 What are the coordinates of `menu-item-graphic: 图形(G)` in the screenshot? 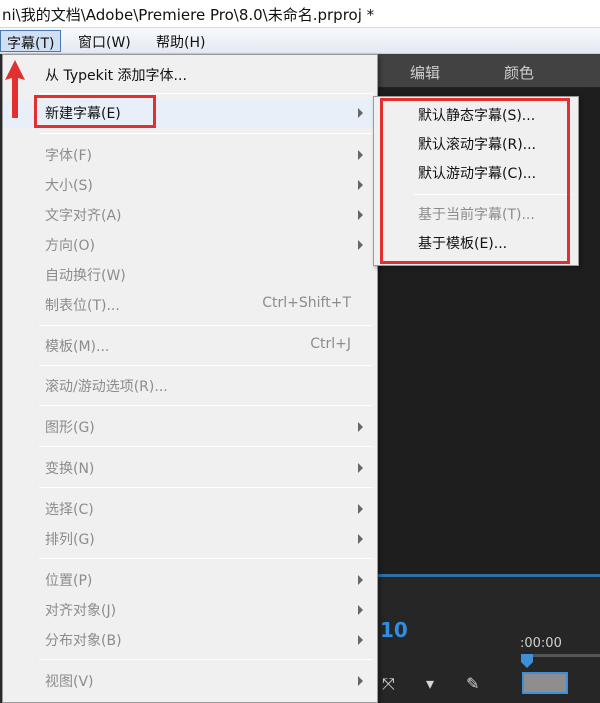 It's located at (190, 427).